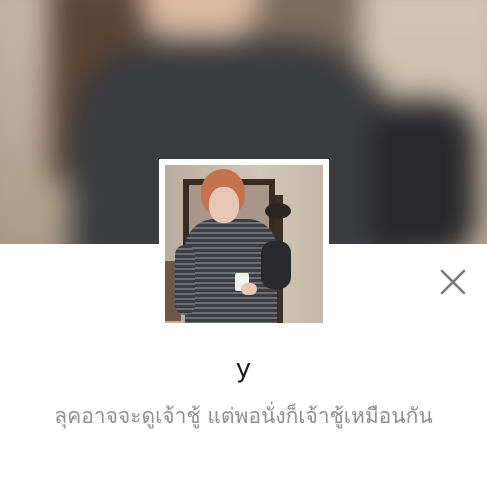 The image size is (487, 492). I want to click on close-button, so click(453, 282).